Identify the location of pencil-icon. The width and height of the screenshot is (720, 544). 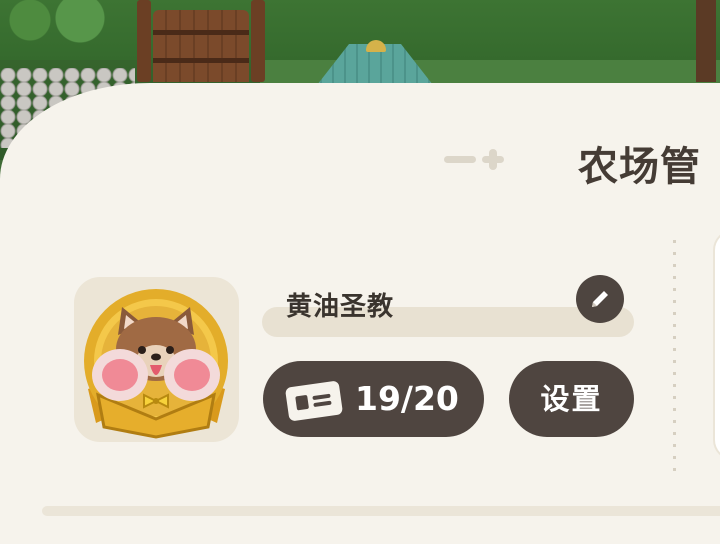
(600, 299).